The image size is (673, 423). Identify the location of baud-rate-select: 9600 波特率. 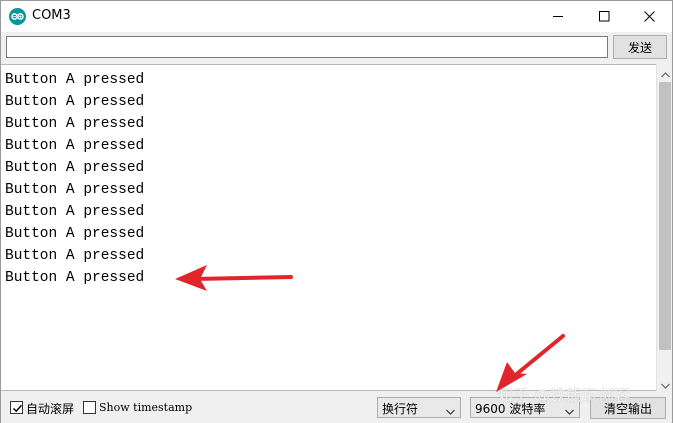
(525, 407).